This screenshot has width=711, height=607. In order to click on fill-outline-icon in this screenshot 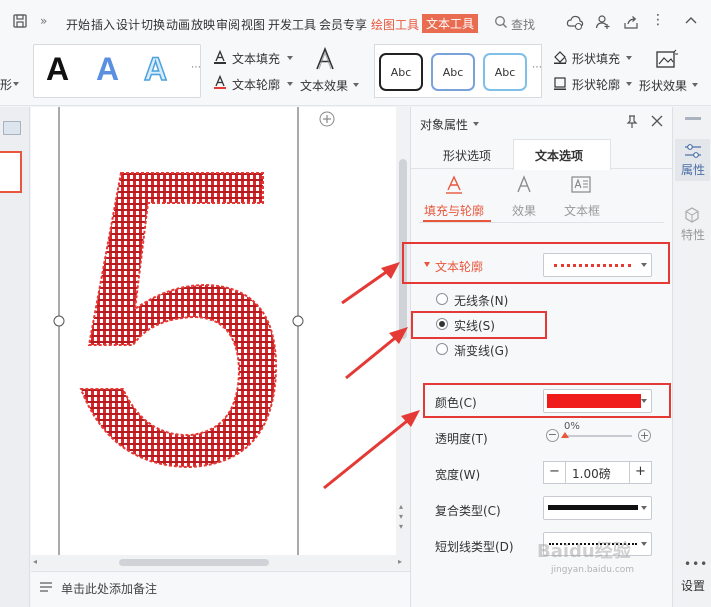, I will do `click(454, 185)`.